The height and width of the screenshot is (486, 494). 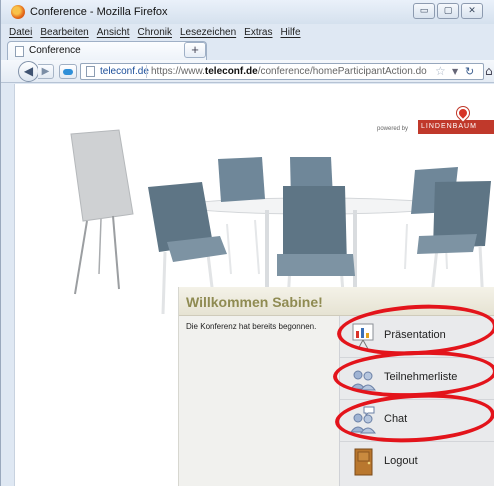 What do you see at coordinates (363, 462) in the screenshot?
I see `door-icon` at bounding box center [363, 462].